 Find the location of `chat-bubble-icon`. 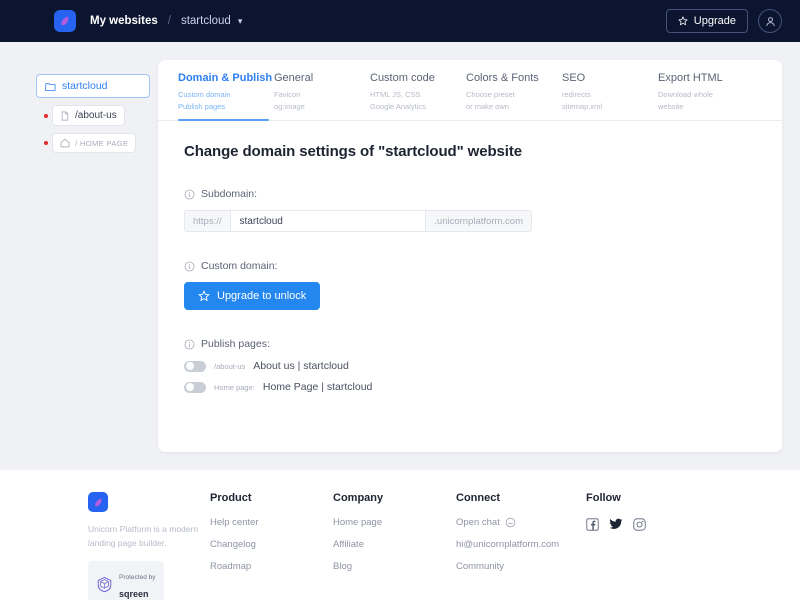

chat-bubble-icon is located at coordinates (510, 522).